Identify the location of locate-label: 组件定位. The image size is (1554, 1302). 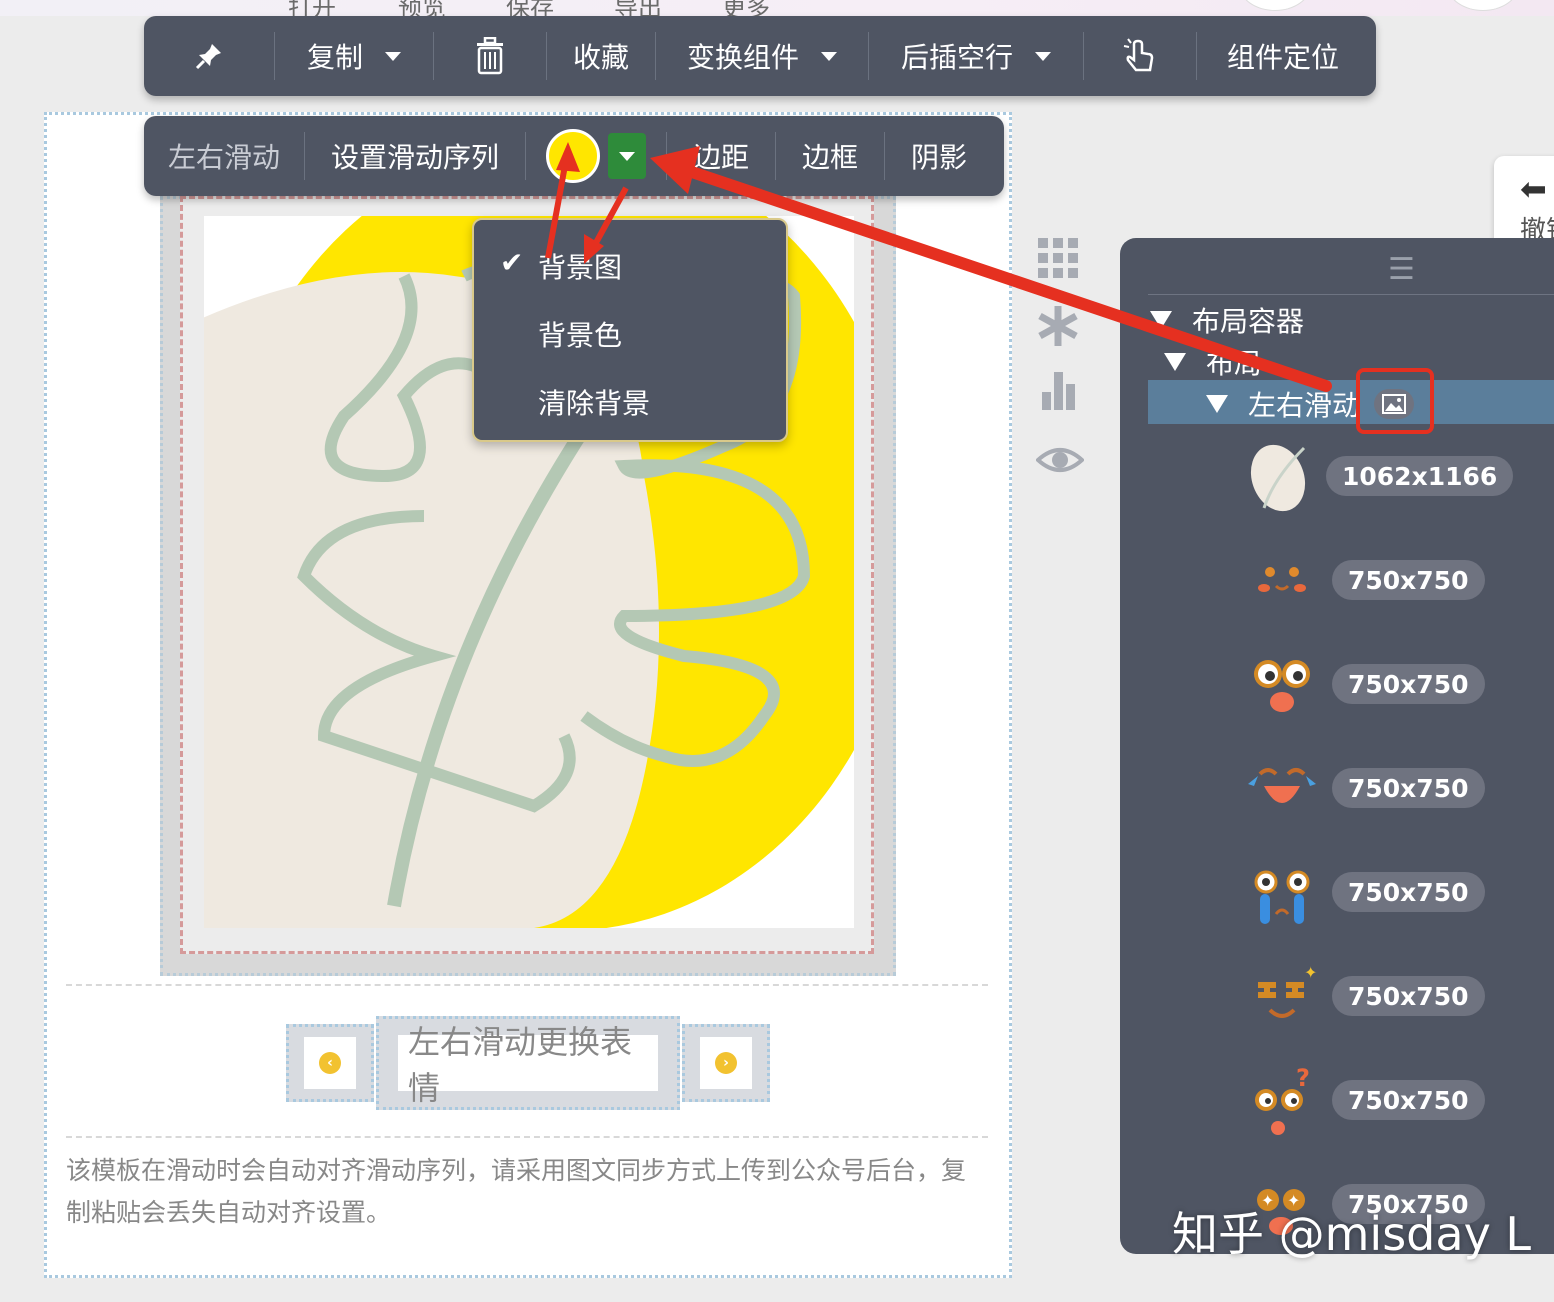
(1282, 57).